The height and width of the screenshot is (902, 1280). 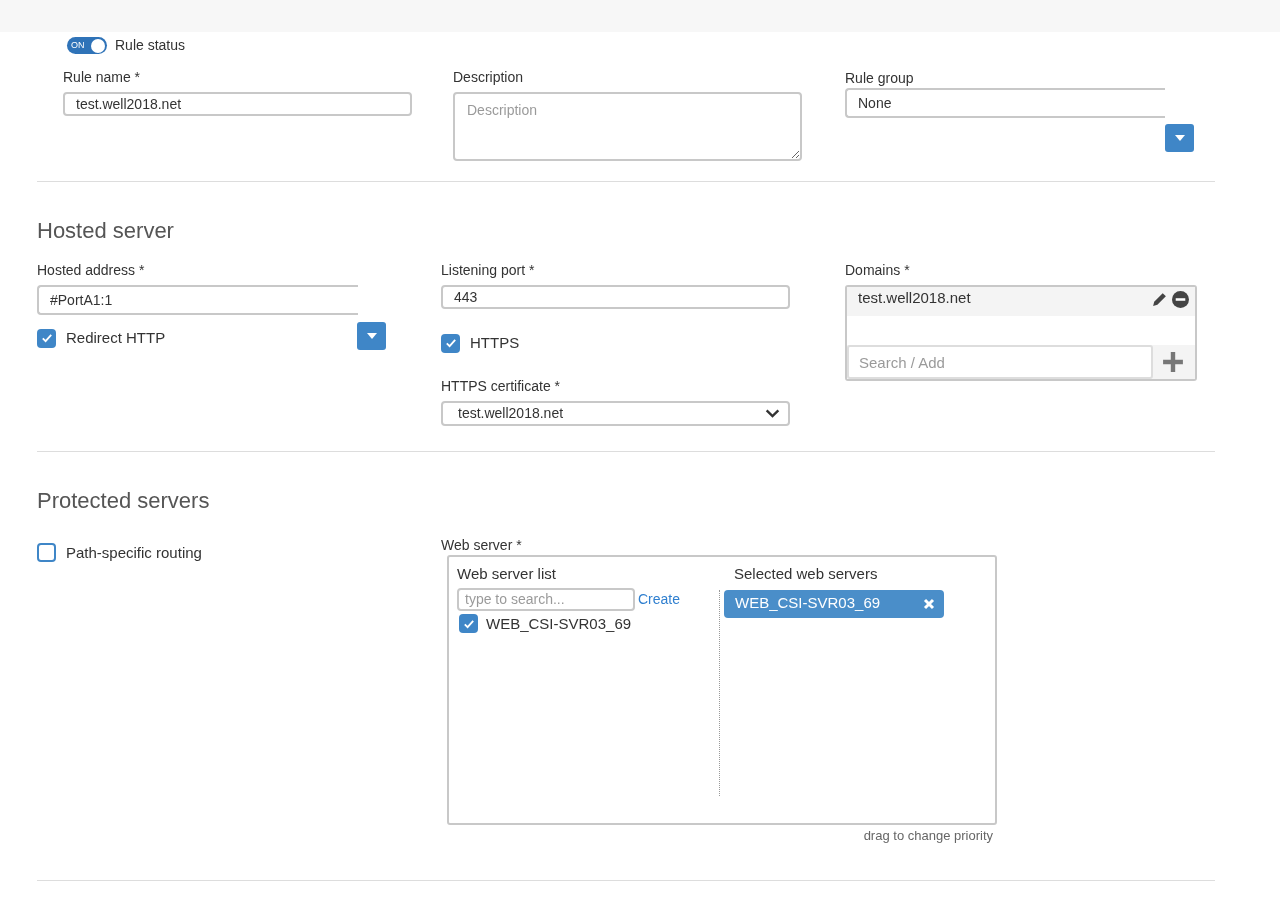 I want to click on toggle-switch: ON, so click(x=87, y=45).